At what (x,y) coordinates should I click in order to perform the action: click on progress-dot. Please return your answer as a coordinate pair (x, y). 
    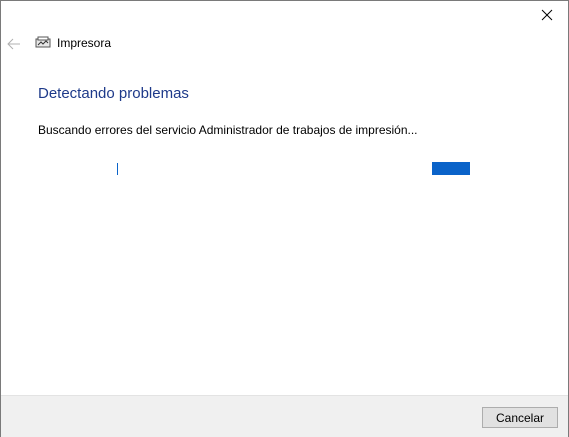
    Looking at the image, I should click on (117, 169).